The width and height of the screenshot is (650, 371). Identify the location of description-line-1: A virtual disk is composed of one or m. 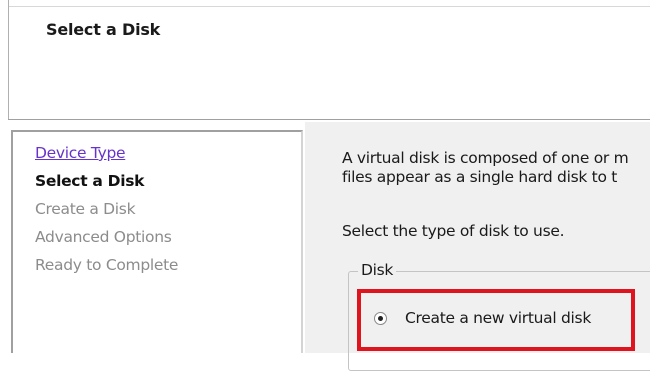
(485, 158).